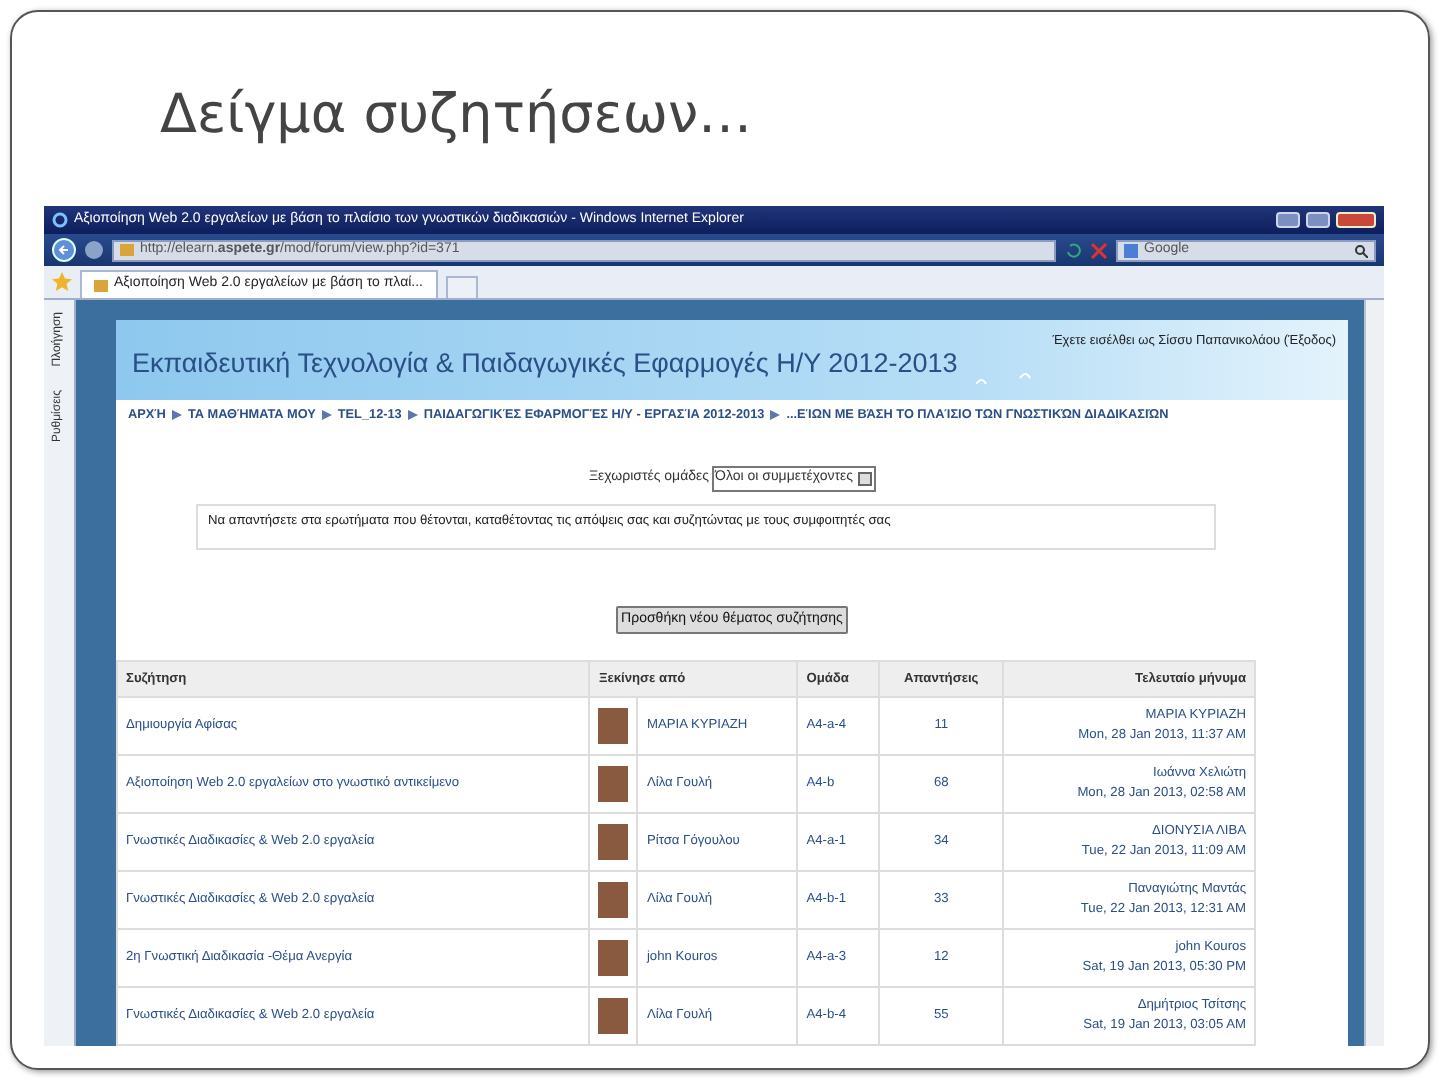  Describe the element at coordinates (1356, 220) in the screenshot. I see `close-button` at that location.